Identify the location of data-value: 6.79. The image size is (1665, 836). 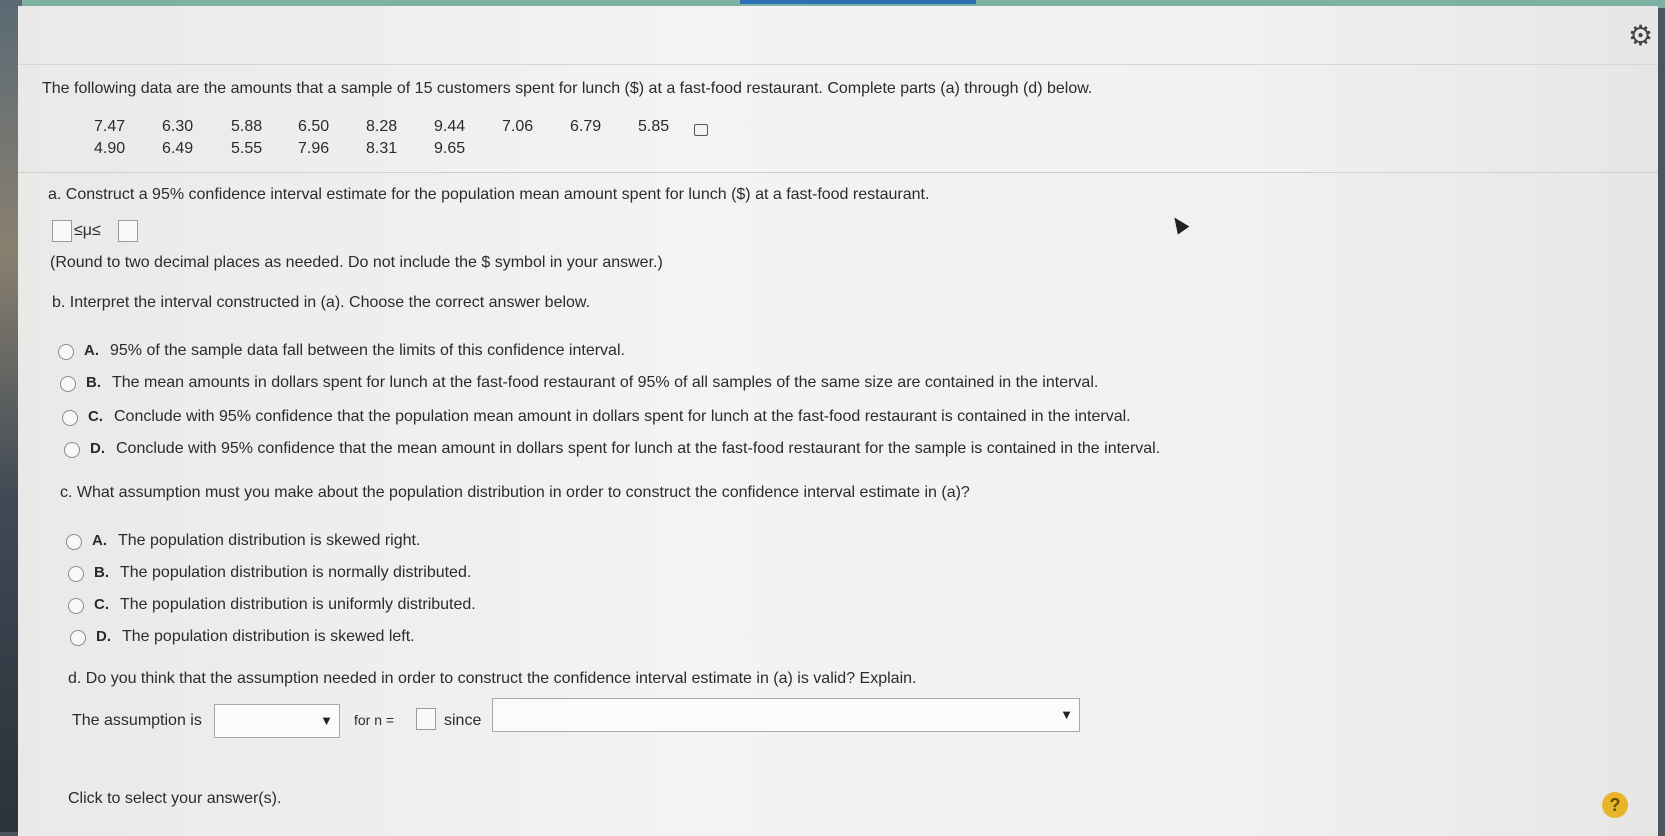
(586, 126).